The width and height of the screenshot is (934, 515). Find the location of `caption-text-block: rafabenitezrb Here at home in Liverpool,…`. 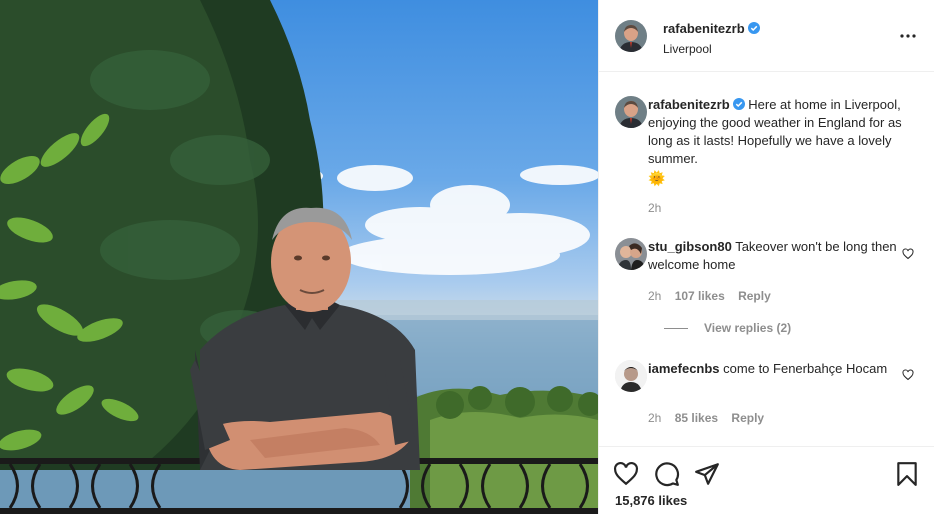

caption-text-block: rafabenitezrb Here at home in Liverpool,… is located at coordinates (775, 141).